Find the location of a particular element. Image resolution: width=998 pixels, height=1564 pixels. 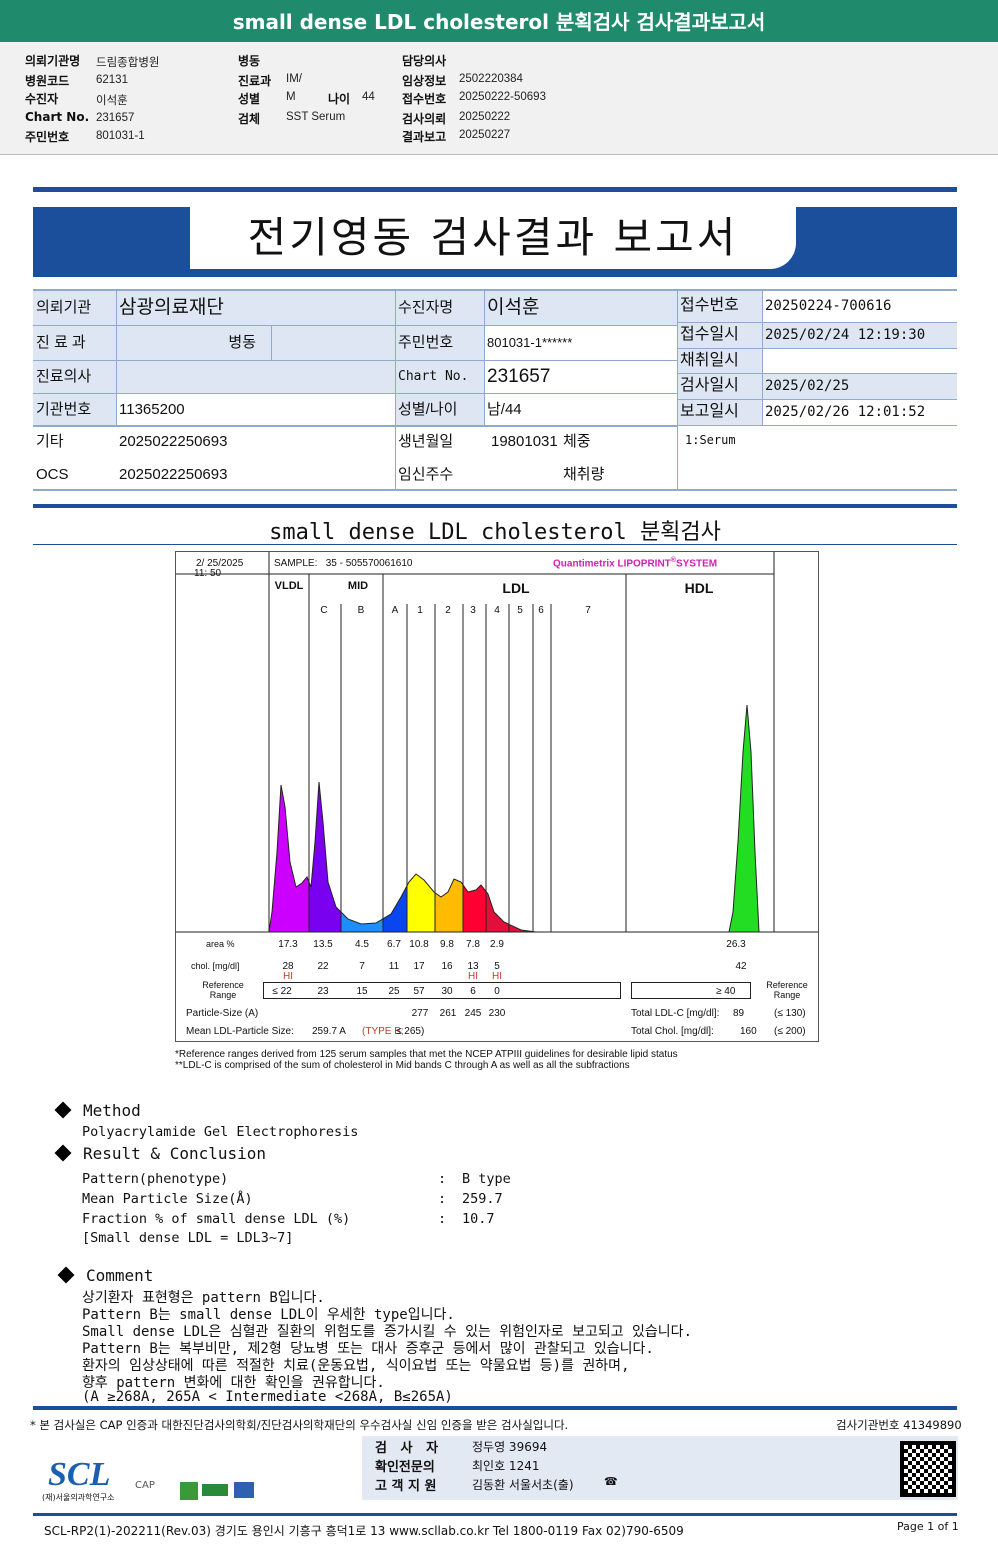

group-label: MID is located at coordinates (358, 586).